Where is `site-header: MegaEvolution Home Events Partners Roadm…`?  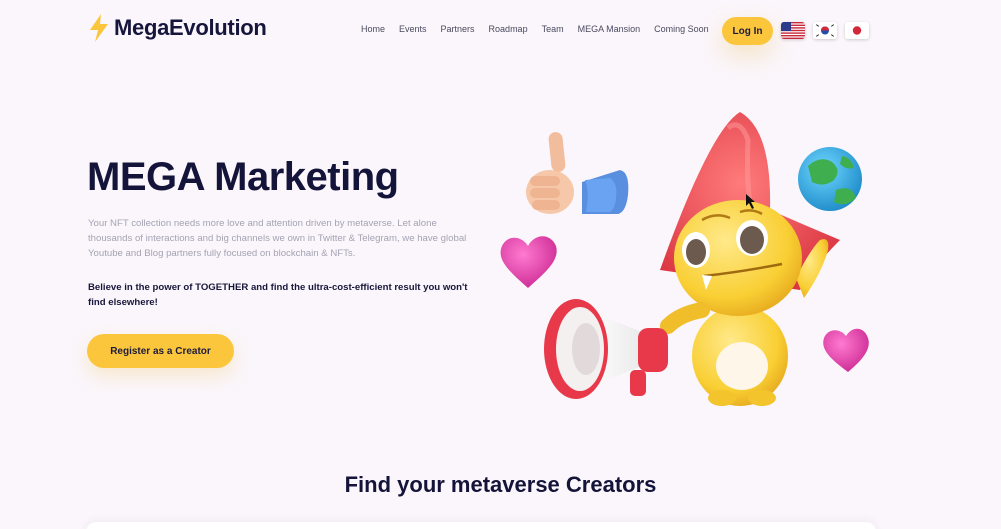
site-header: MegaEvolution Home Events Partners Roadm… is located at coordinates (500, 31).